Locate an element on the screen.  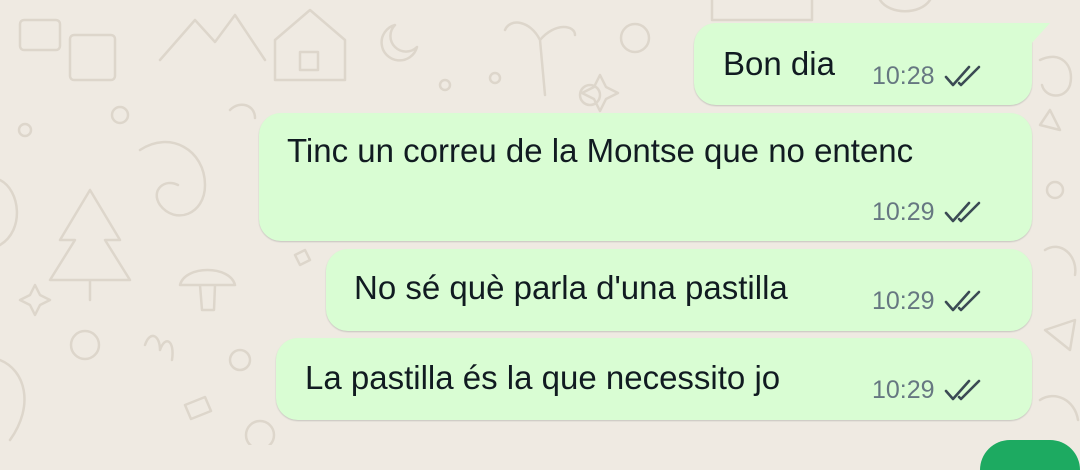
message-text: Bon dia is located at coordinates (779, 63).